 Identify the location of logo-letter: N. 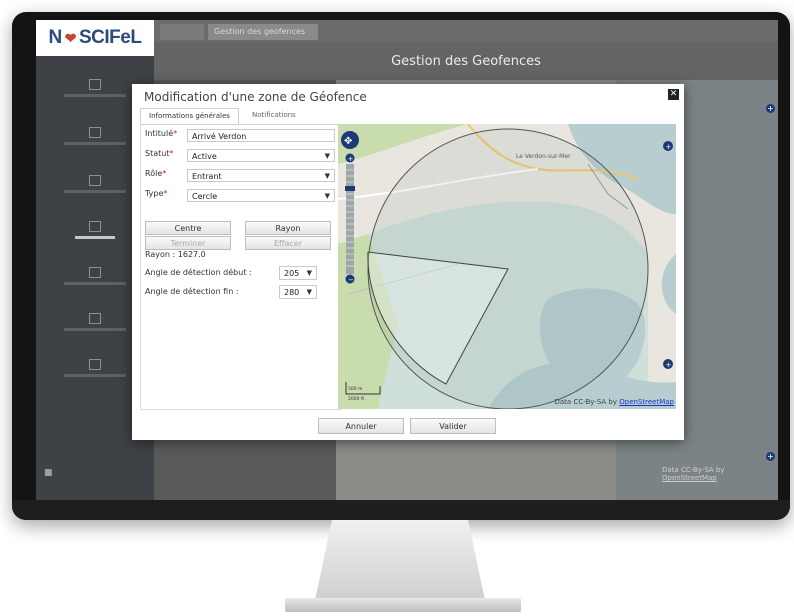
(55, 37).